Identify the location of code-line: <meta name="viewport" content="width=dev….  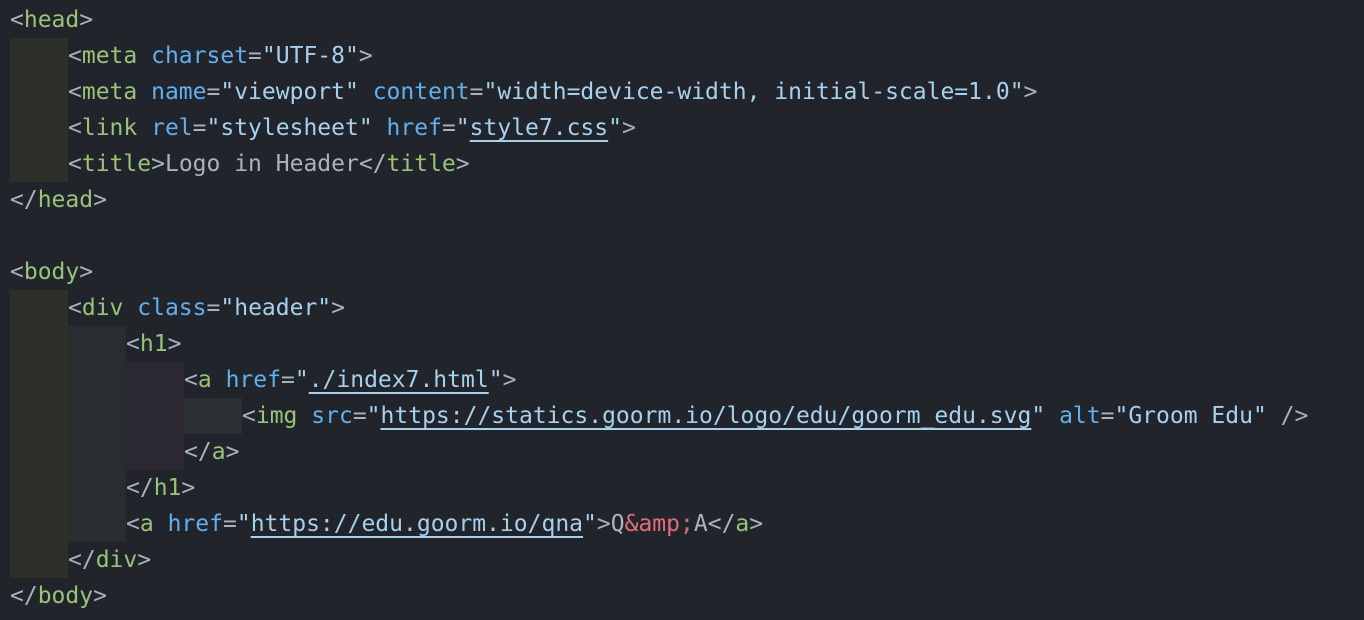
(552, 92).